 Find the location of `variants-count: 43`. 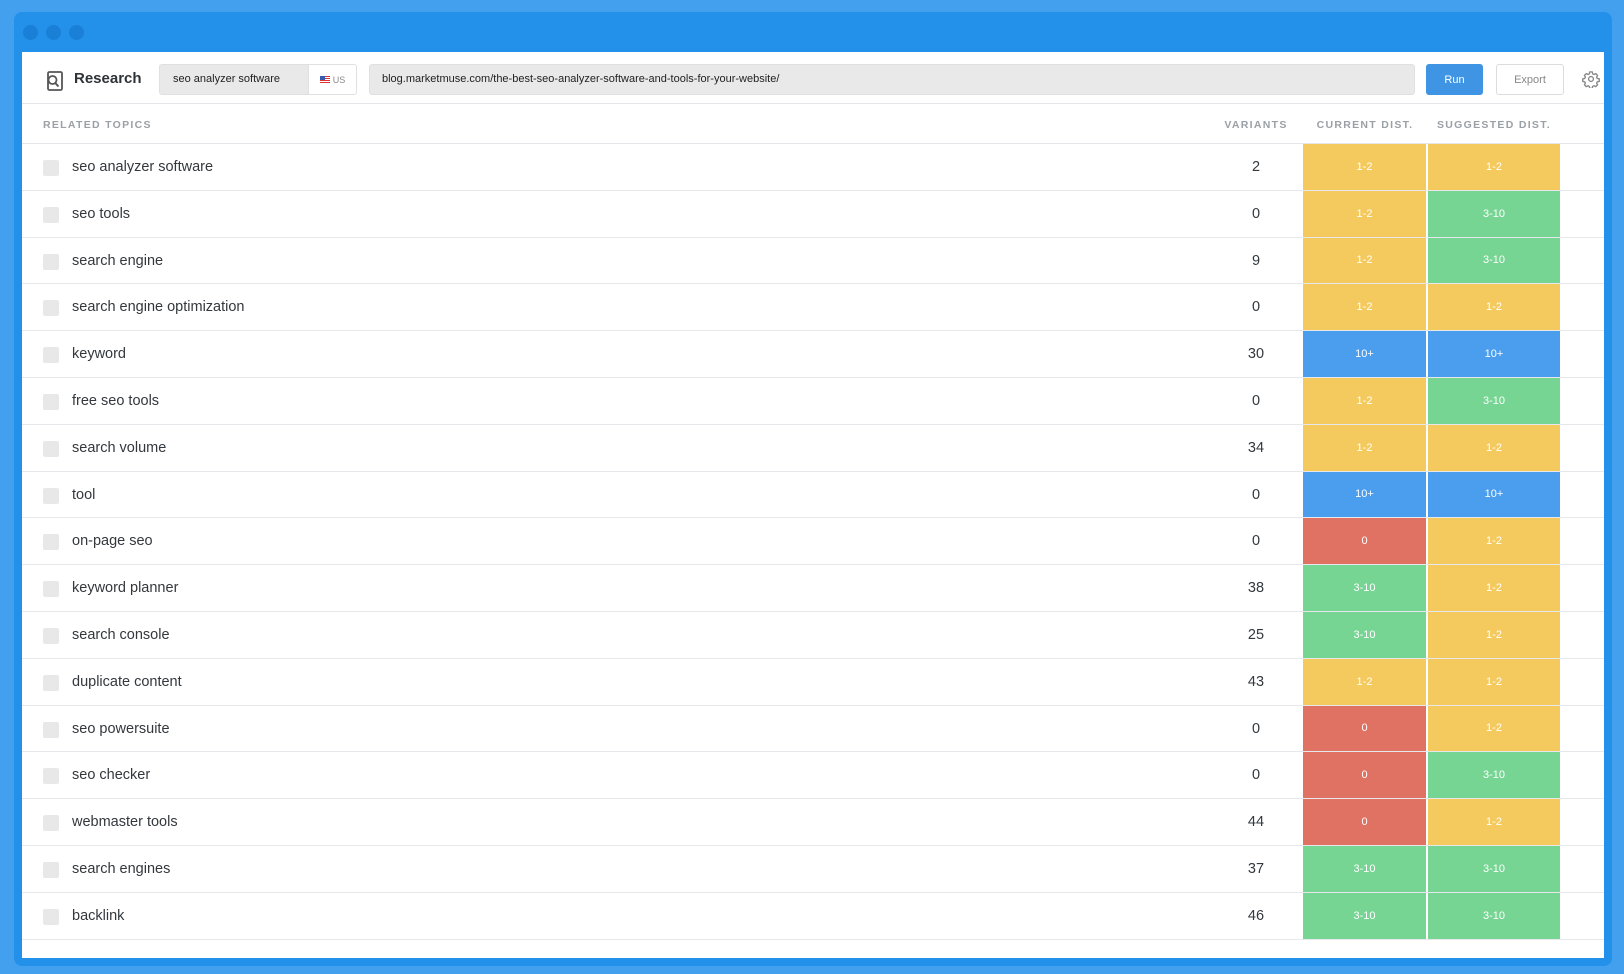

variants-count: 43 is located at coordinates (1256, 681).